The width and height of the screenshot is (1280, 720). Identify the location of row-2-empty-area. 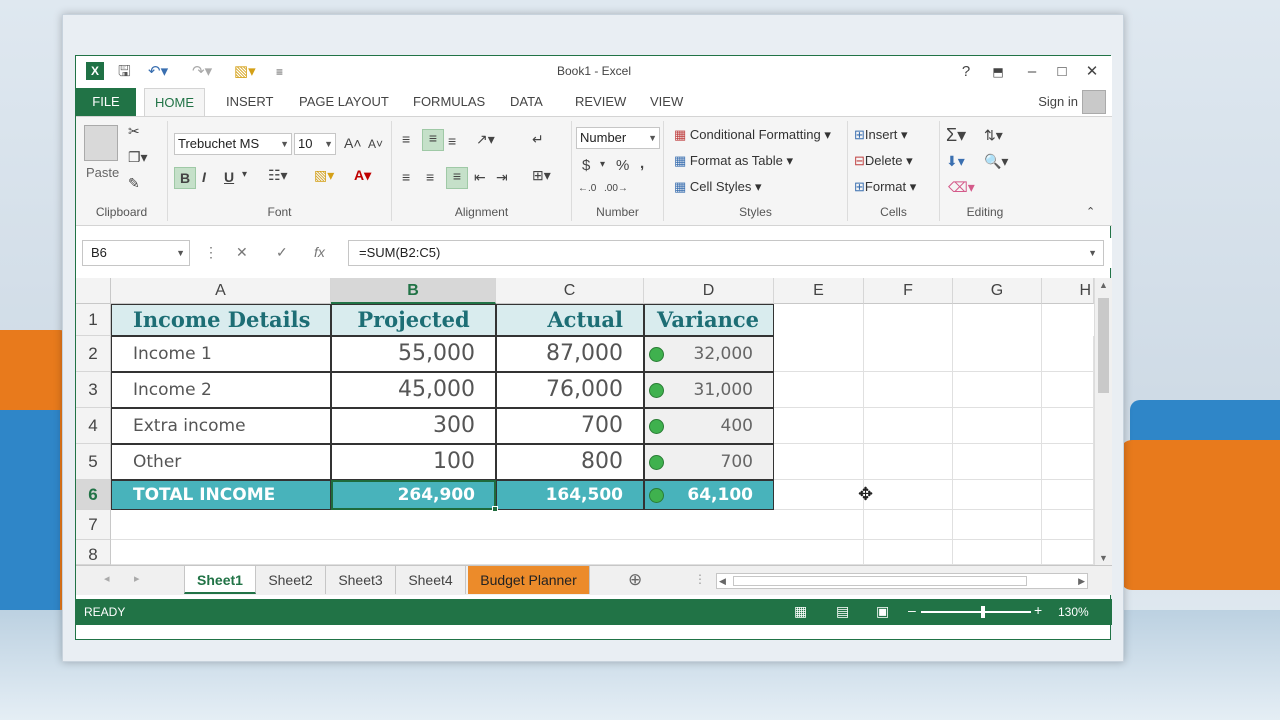
(934, 354).